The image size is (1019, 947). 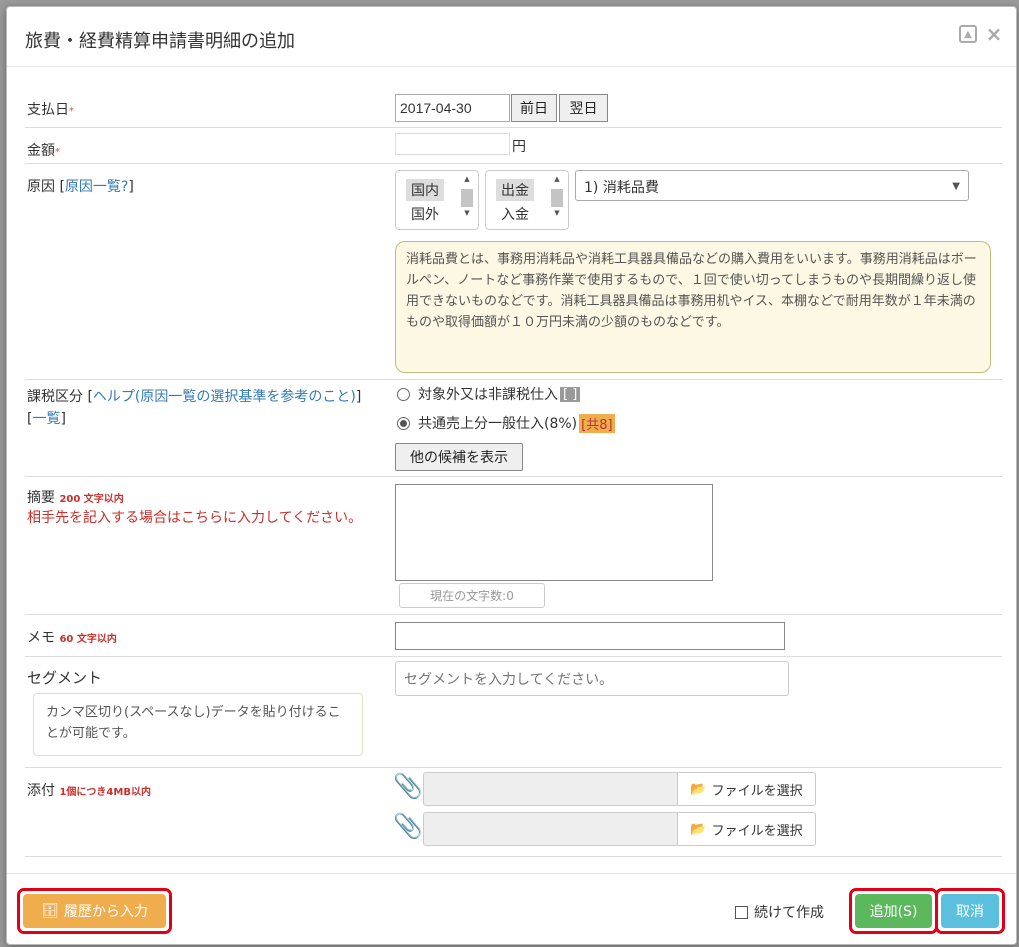 What do you see at coordinates (160, 41) in the screenshot?
I see `modal-title: 旅費・経費精算申請書明細の追加` at bounding box center [160, 41].